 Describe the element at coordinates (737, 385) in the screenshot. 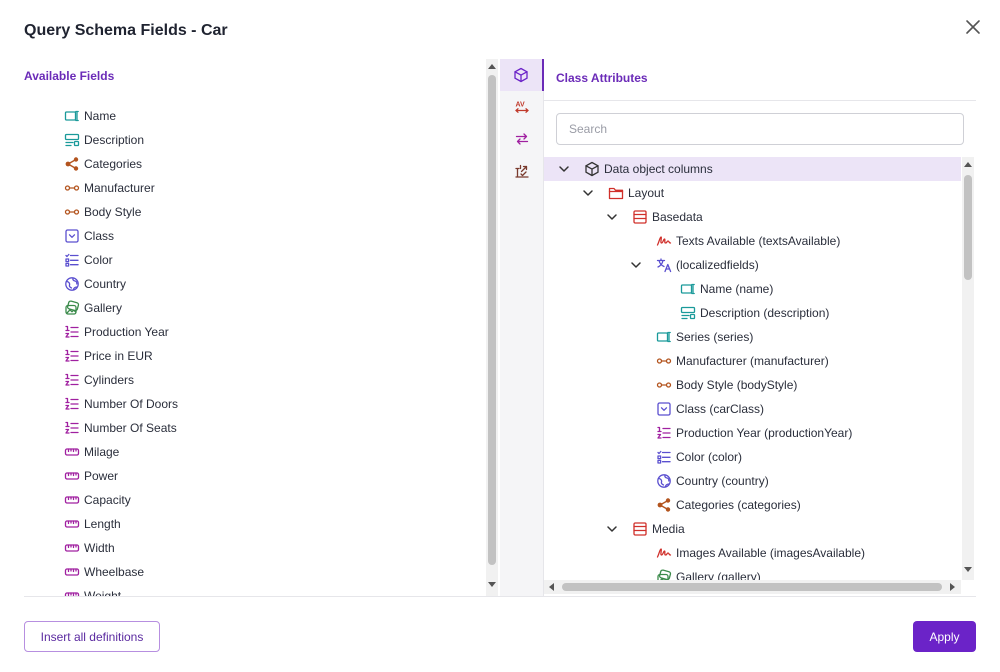

I see `tree-node-label: Body Style (bodyStyle)` at that location.